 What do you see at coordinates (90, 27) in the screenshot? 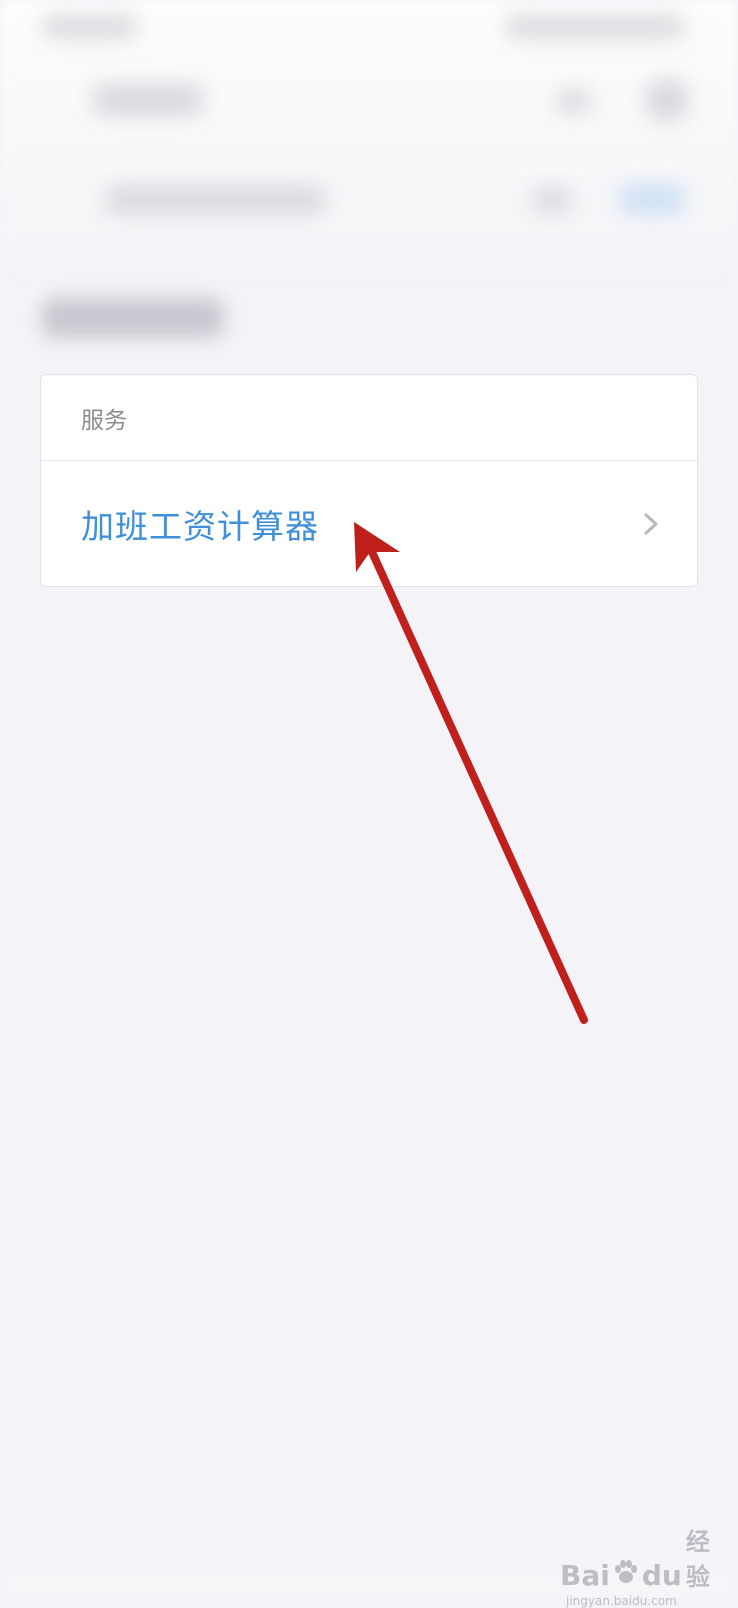
I see `blurred-status-bar-left` at bounding box center [90, 27].